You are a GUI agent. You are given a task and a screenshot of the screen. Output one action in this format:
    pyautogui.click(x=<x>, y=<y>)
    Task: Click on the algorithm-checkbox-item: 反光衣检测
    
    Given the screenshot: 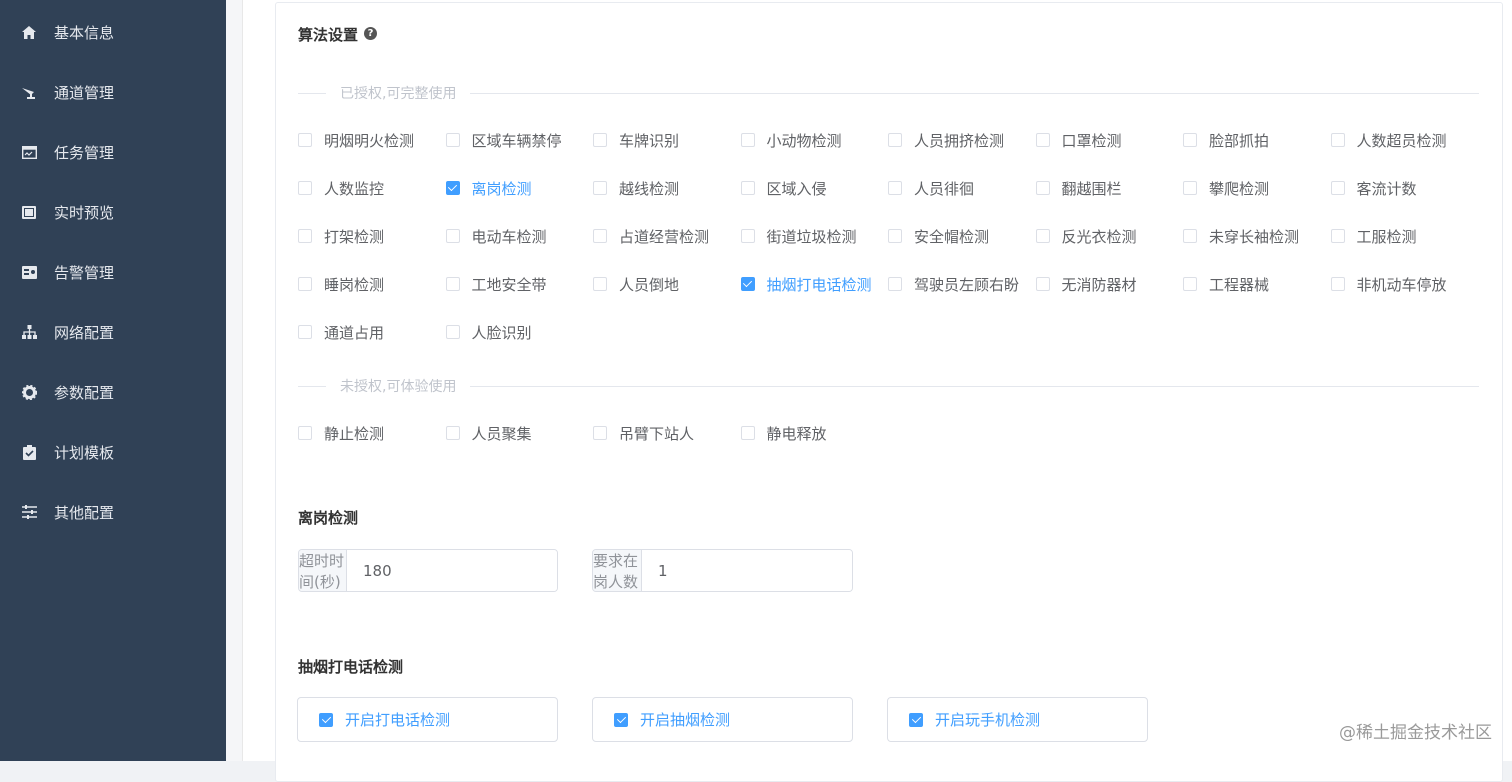 What is the action you would take?
    pyautogui.click(x=1086, y=236)
    